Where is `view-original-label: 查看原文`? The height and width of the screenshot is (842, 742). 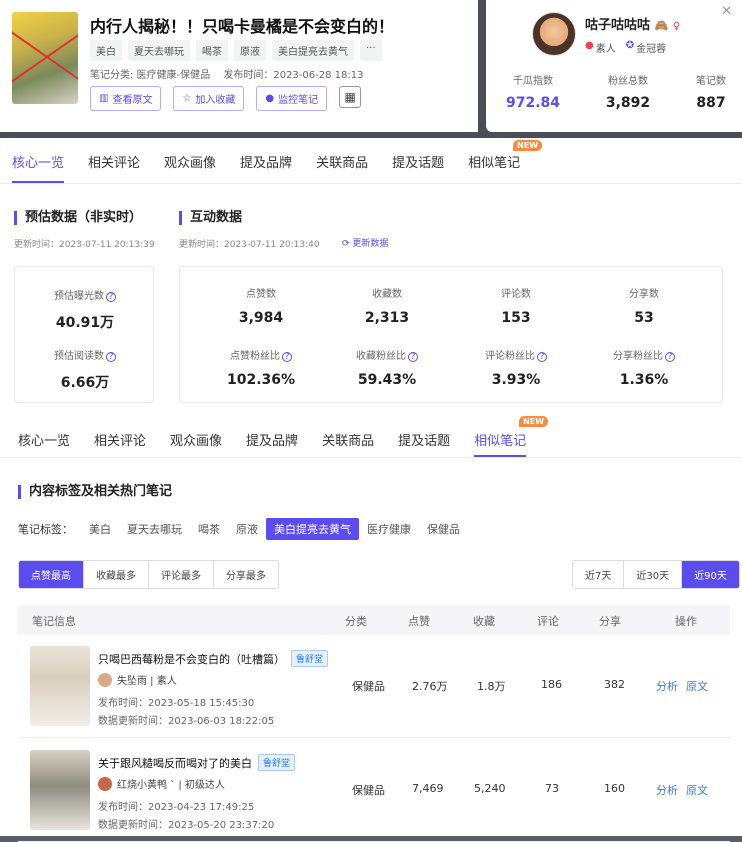
view-original-label: 查看原文 is located at coordinates (132, 100).